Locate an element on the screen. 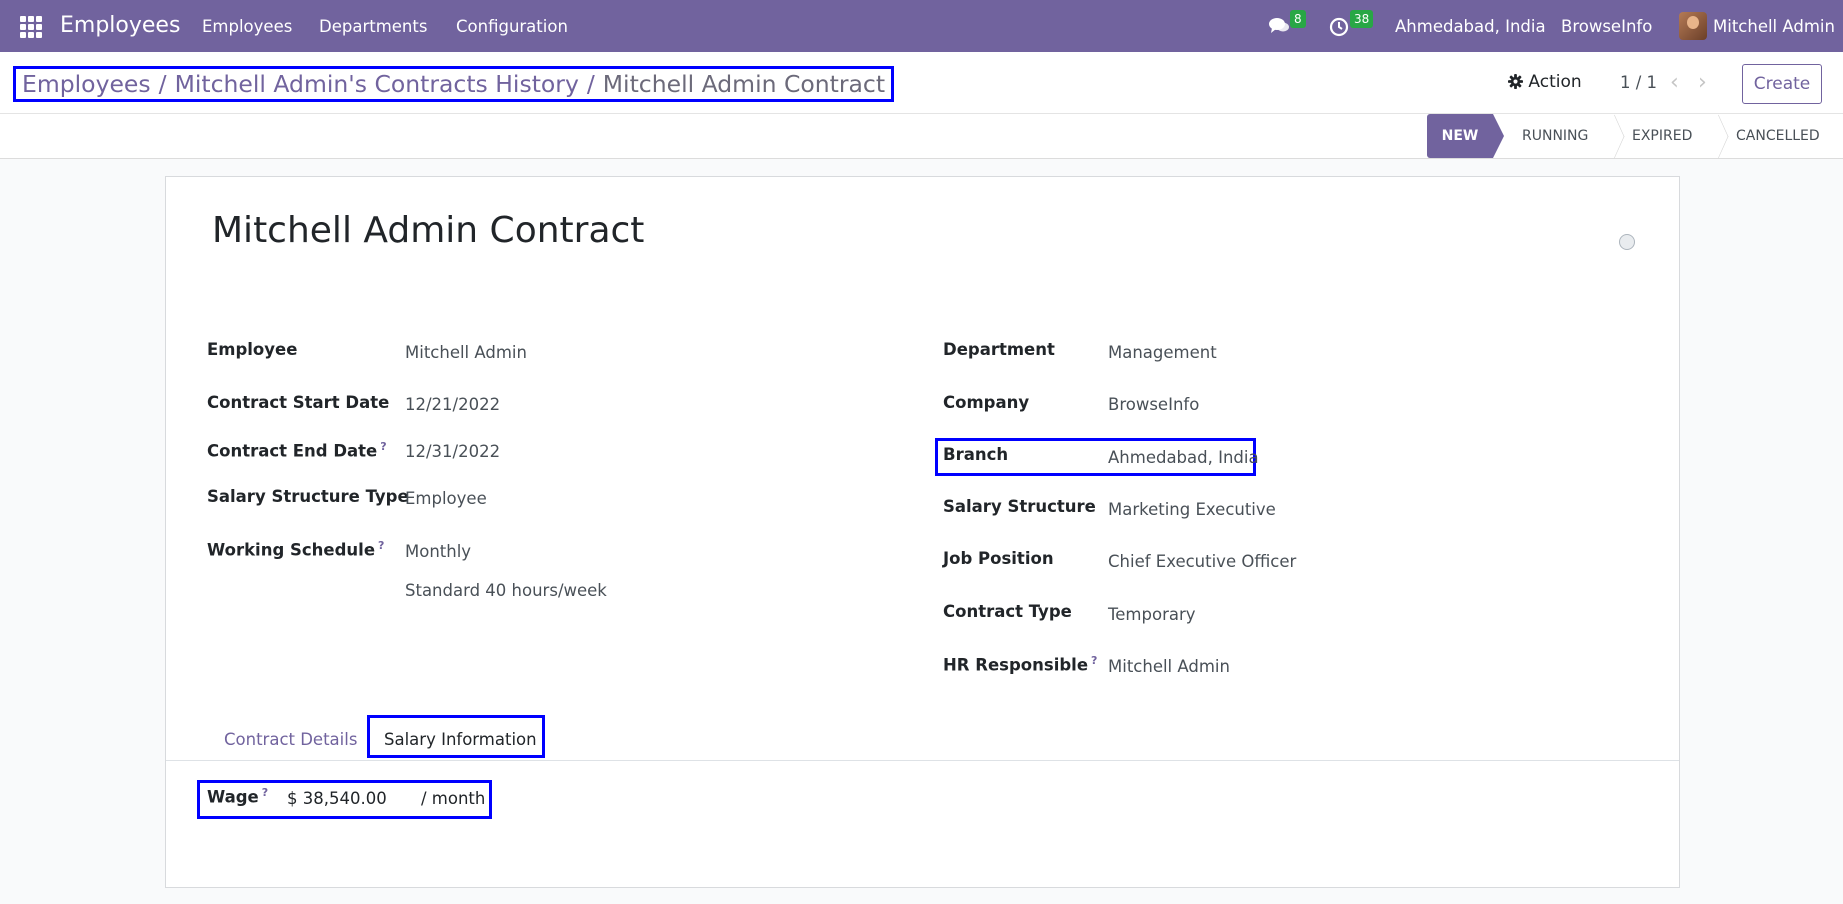  messages-count-badge: 8 is located at coordinates (1298, 19).